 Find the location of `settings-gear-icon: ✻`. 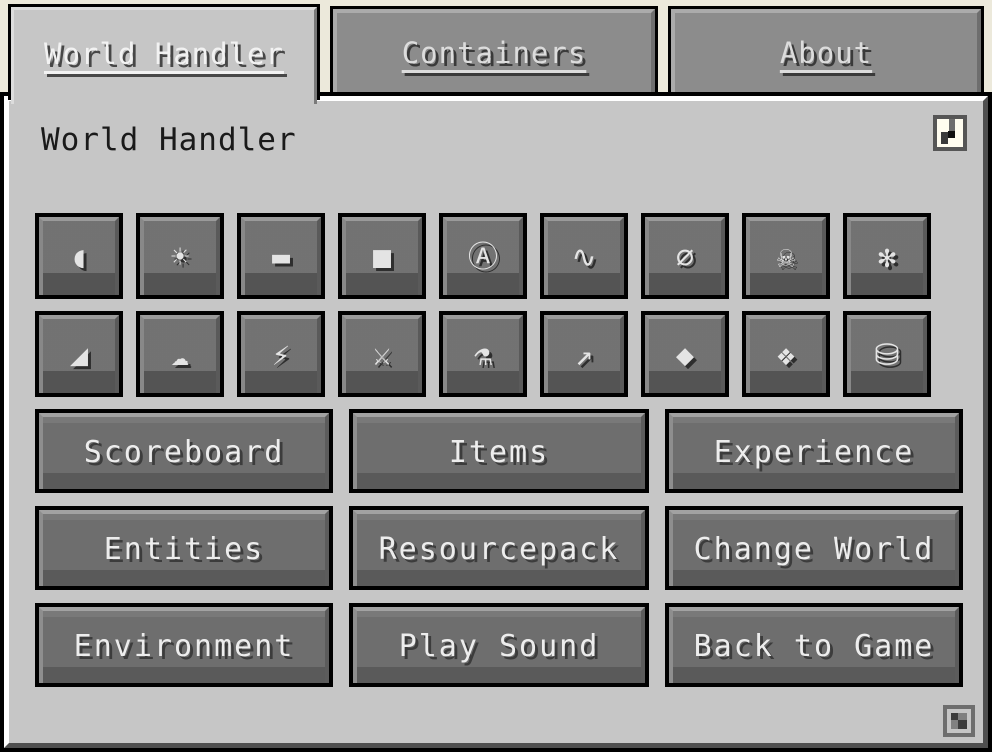

settings-gear-icon: ✻ is located at coordinates (887, 257).